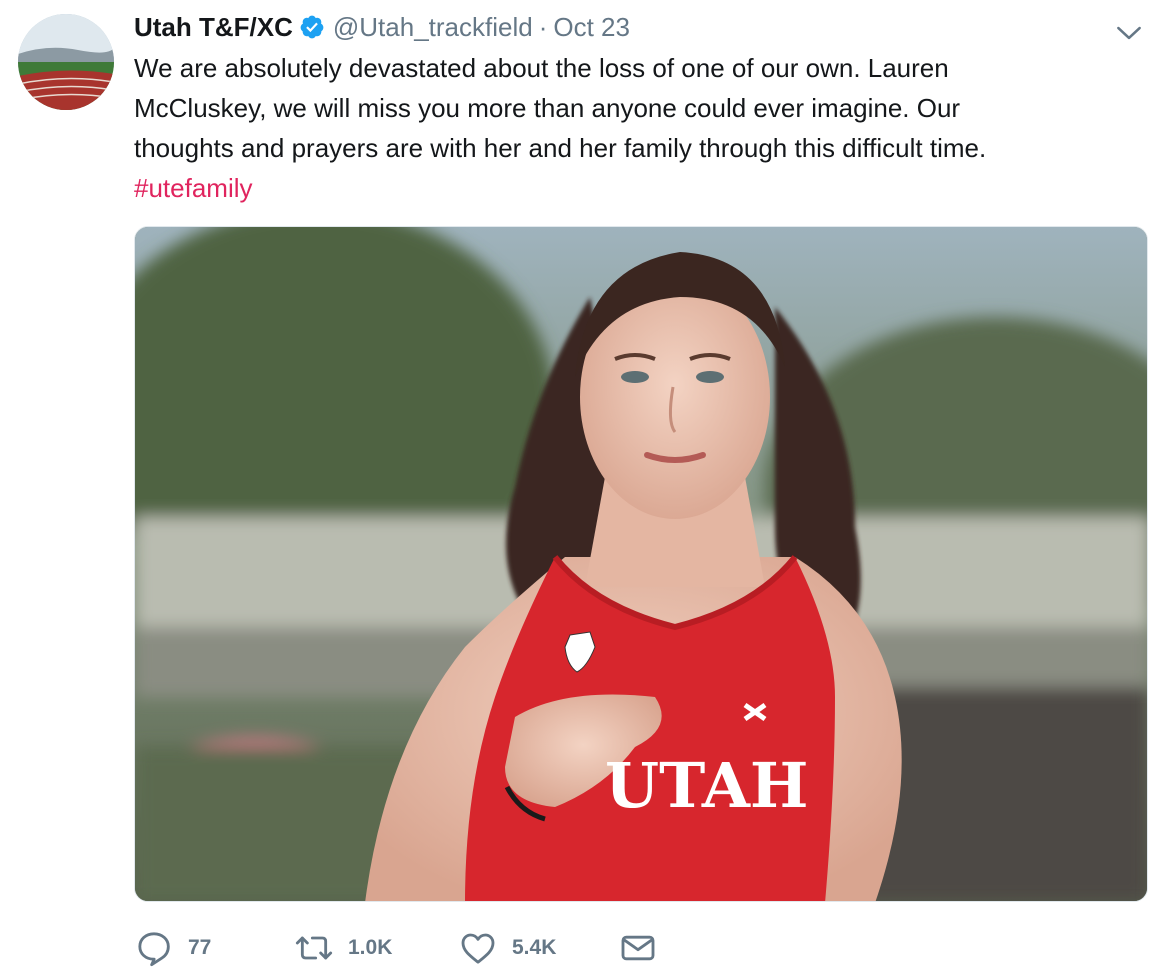 The image size is (1168, 972). Describe the element at coordinates (213, 27) in the screenshot. I see `display-name: Utah T&F/XC` at that location.